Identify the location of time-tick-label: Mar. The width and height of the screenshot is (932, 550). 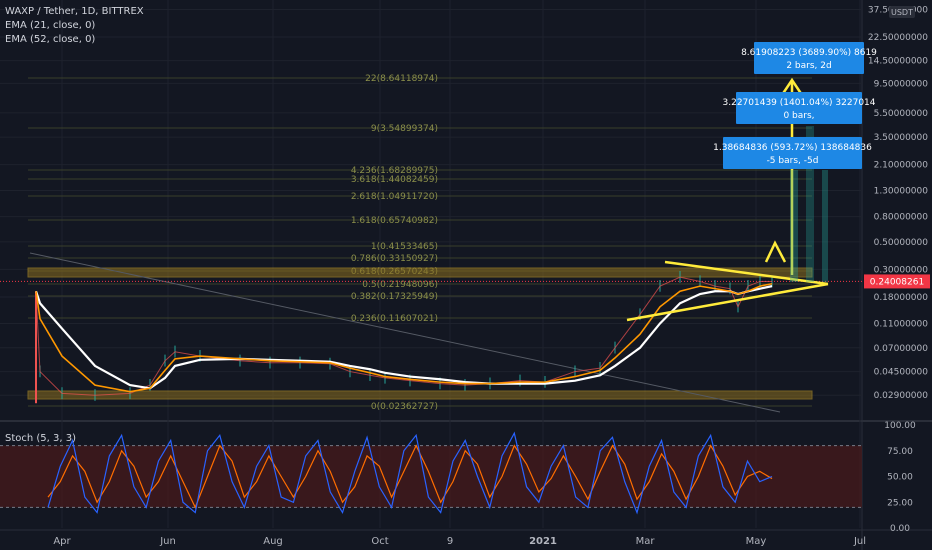
(646, 541).